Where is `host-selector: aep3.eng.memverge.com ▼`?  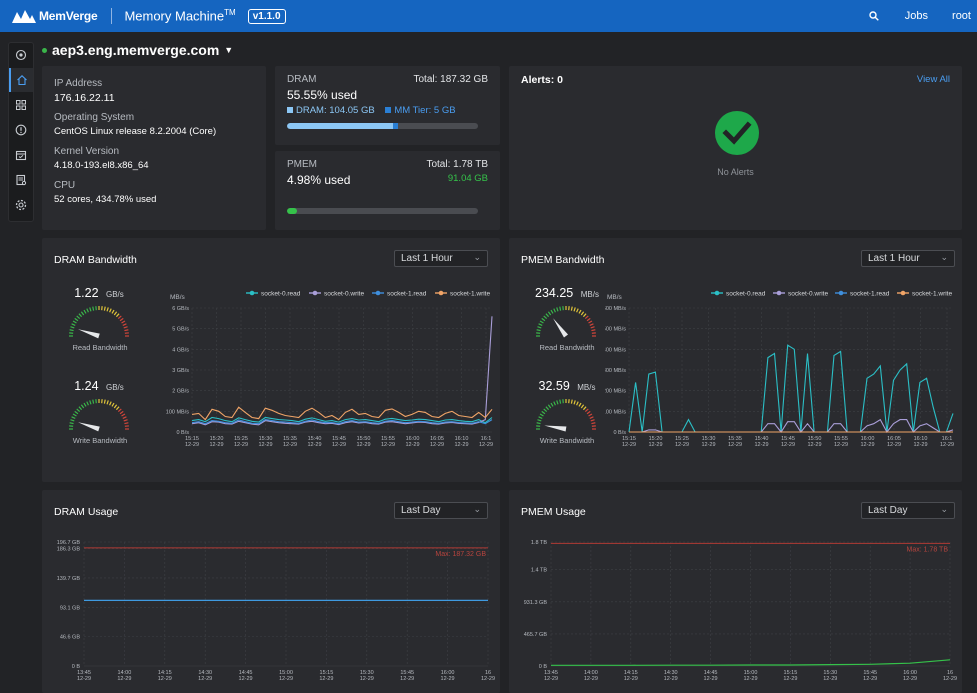 host-selector: aep3.eng.memverge.com ▼ is located at coordinates (137, 50).